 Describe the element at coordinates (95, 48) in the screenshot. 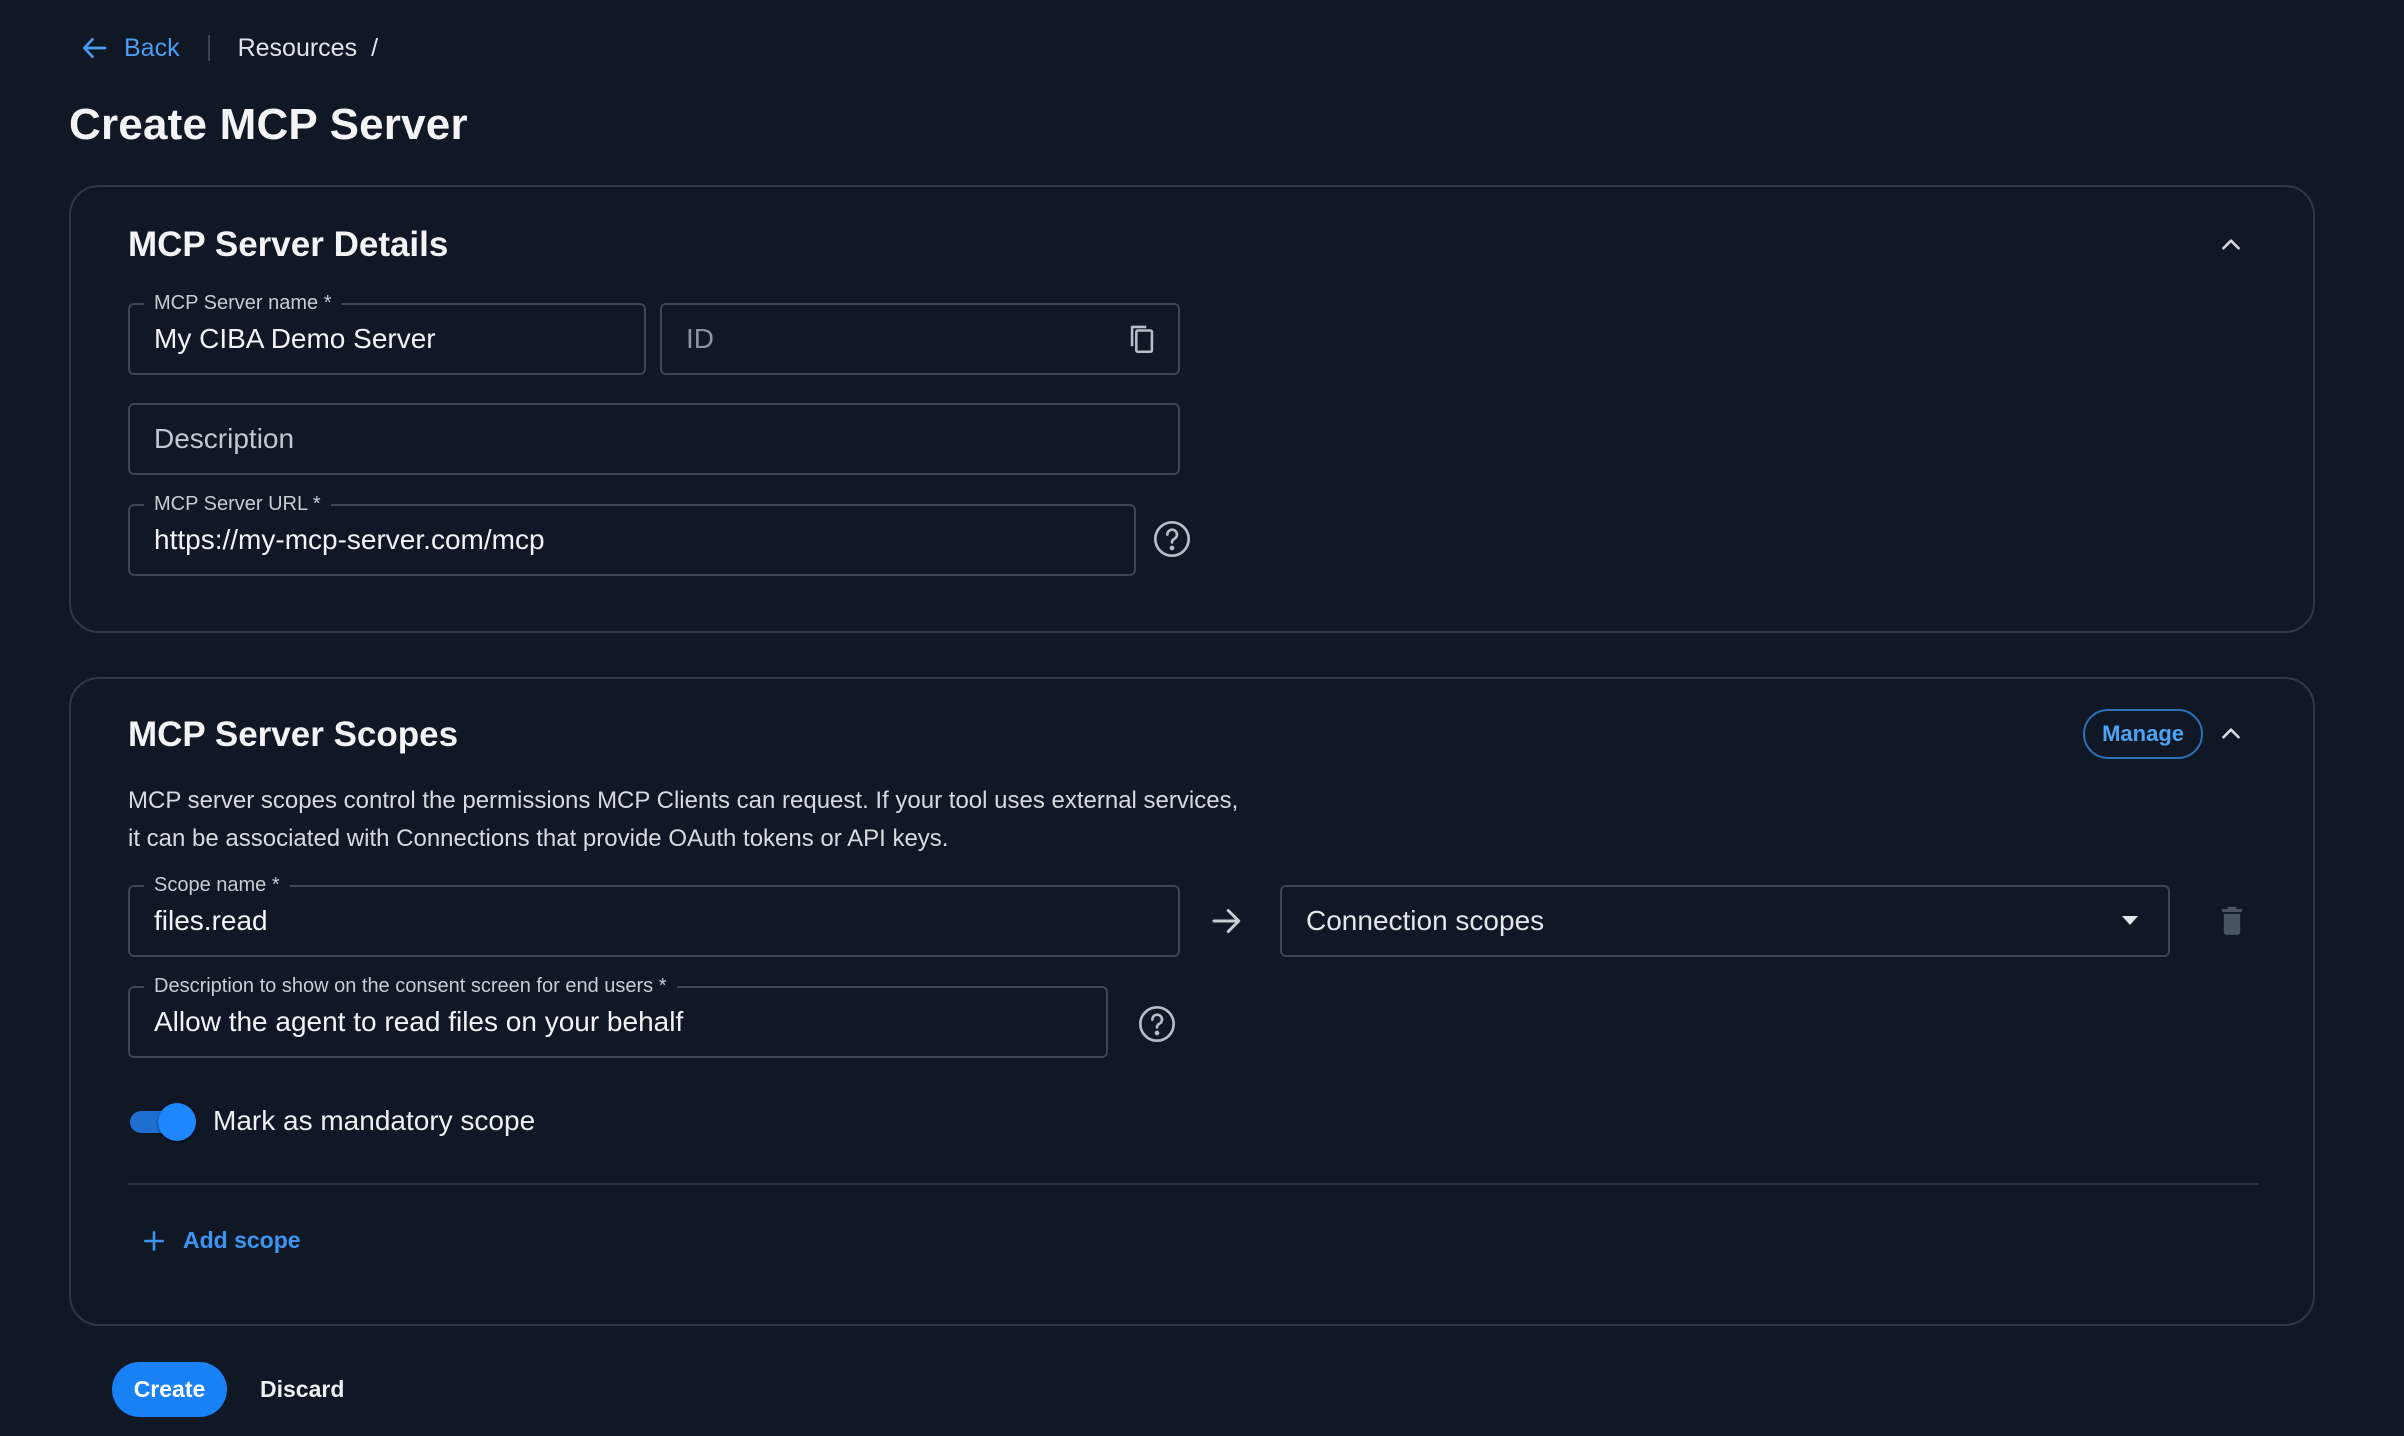

I see `arrow-left-icon` at that location.